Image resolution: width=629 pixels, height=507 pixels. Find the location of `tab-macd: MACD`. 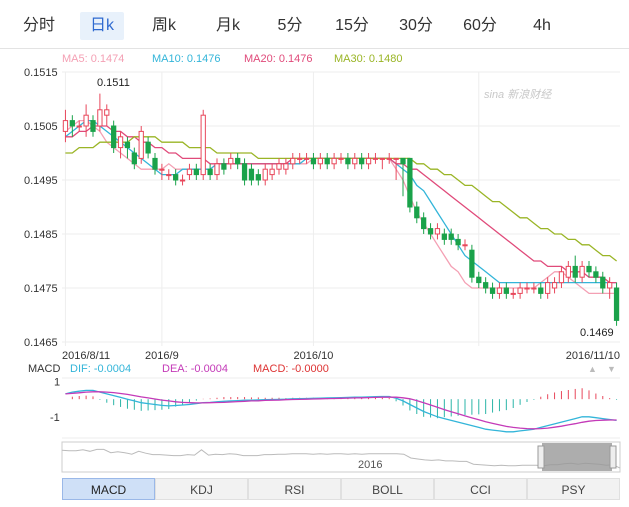

tab-macd: MACD is located at coordinates (108, 489).